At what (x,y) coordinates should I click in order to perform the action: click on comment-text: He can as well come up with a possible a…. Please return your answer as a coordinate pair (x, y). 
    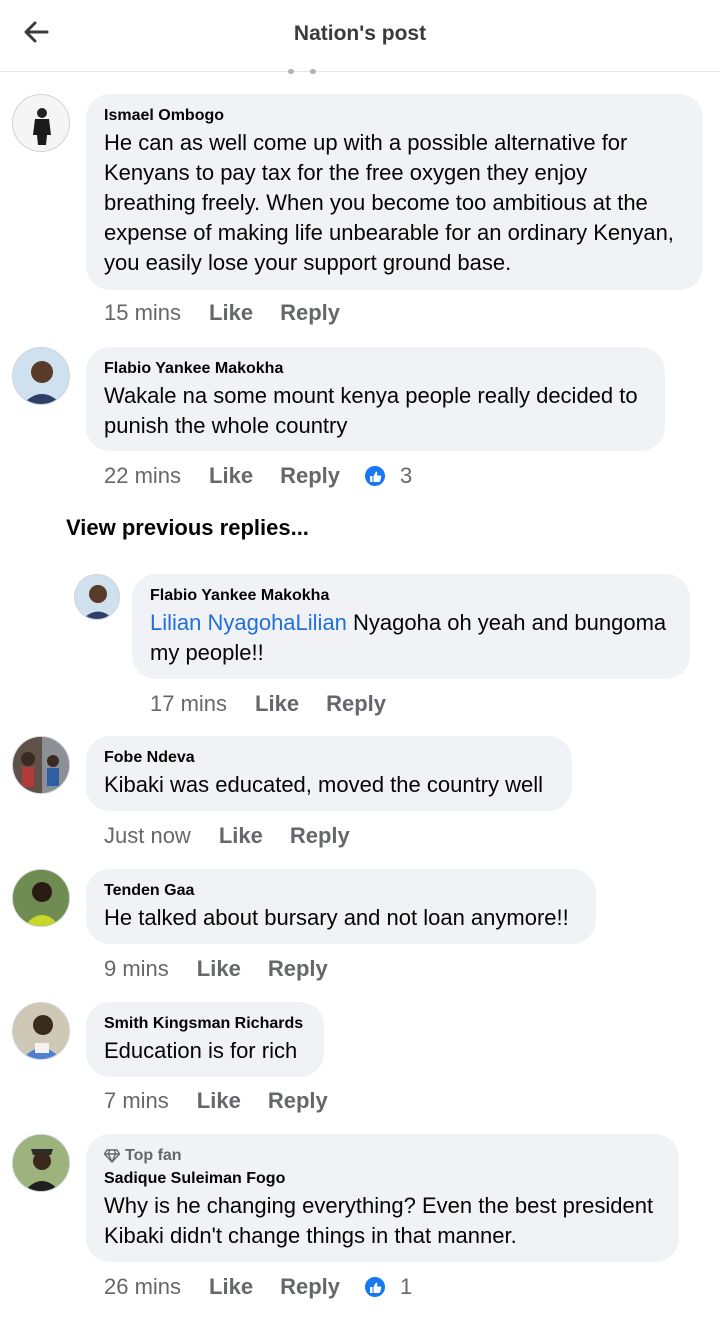
    Looking at the image, I should click on (389, 202).